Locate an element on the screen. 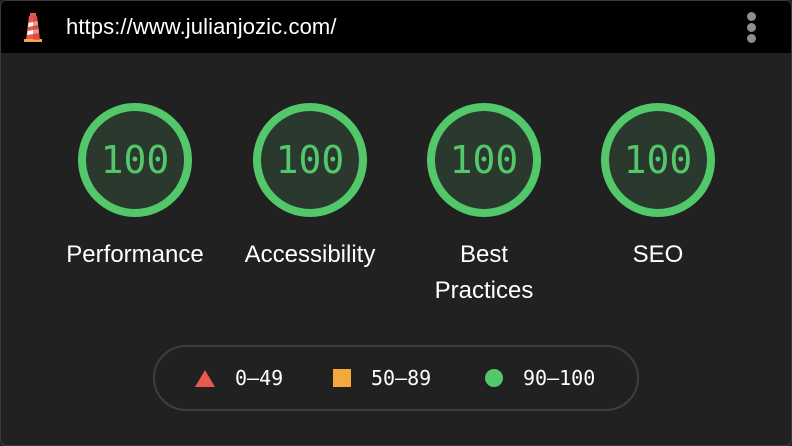 This screenshot has height=446, width=792. lighthouse-icon is located at coordinates (33, 27).